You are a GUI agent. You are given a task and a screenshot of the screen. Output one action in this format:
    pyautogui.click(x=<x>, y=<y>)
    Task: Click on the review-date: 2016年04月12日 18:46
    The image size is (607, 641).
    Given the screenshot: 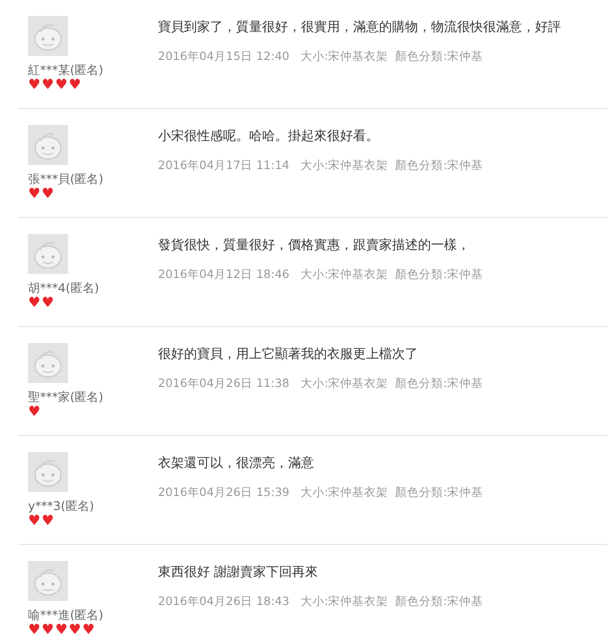 What is the action you would take?
    pyautogui.click(x=224, y=274)
    